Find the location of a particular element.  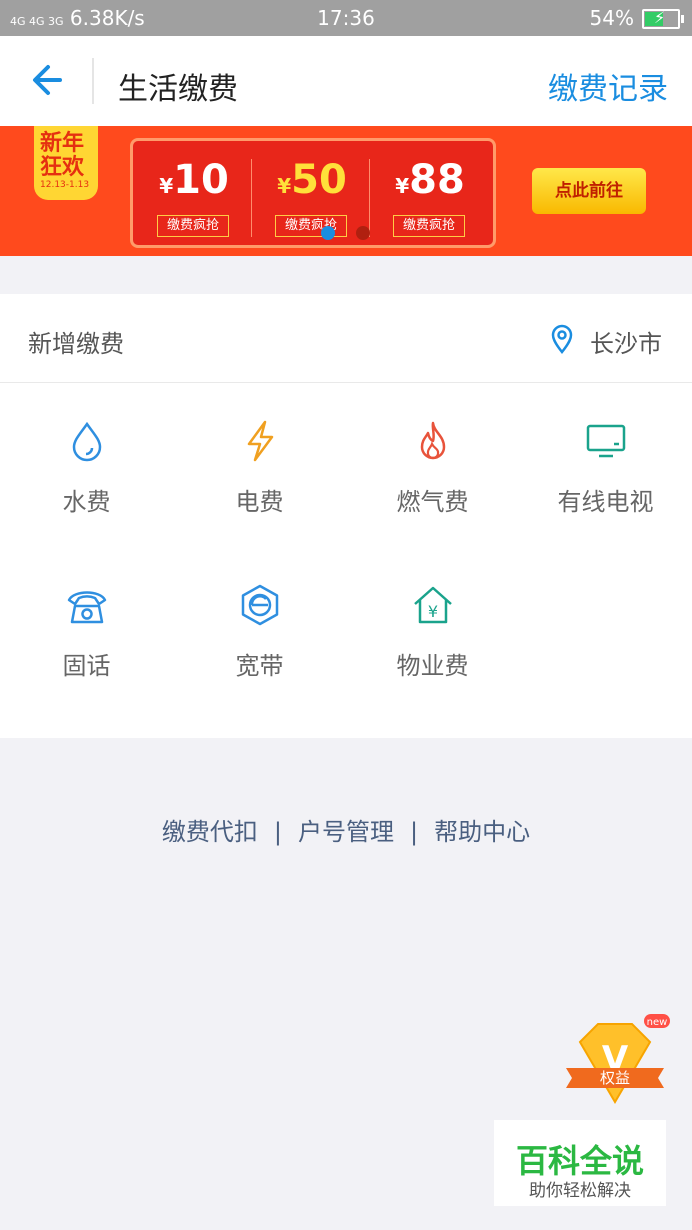

coupon-50: ¥50 缴费疯抢 is located at coordinates (312, 196).